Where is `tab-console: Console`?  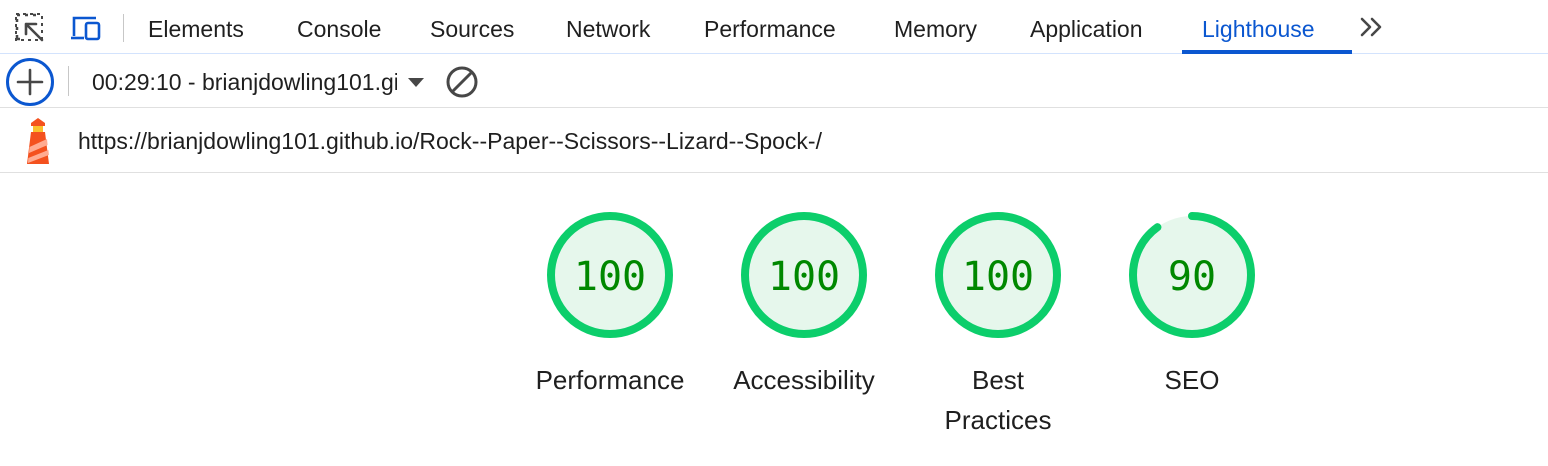 tab-console: Console is located at coordinates (339, 27).